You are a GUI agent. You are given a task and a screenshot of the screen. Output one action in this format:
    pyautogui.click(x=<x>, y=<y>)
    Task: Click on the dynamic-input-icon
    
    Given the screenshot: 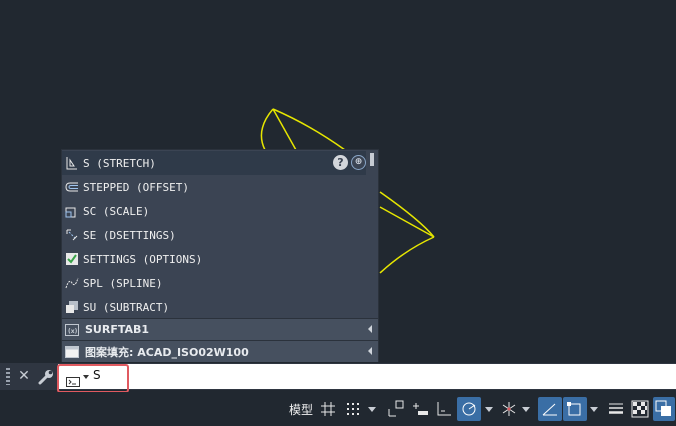 What is the action you would take?
    pyautogui.click(x=420, y=409)
    